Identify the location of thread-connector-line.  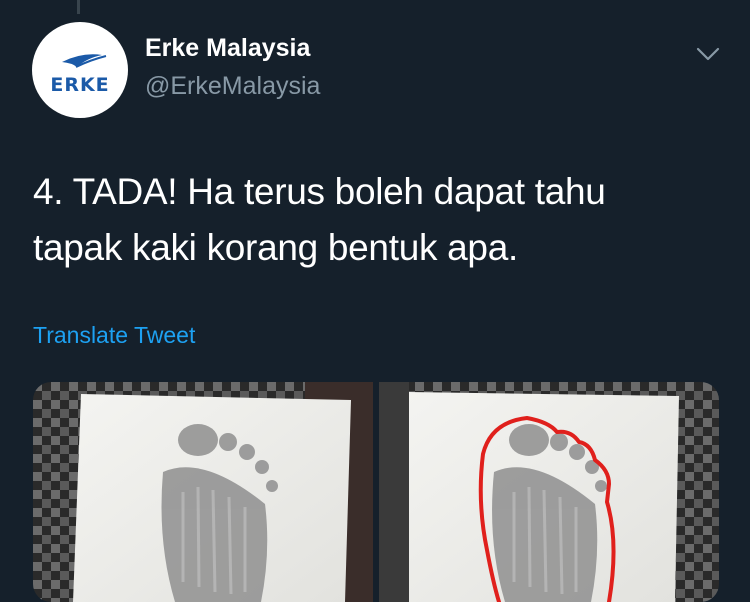
(78, 7).